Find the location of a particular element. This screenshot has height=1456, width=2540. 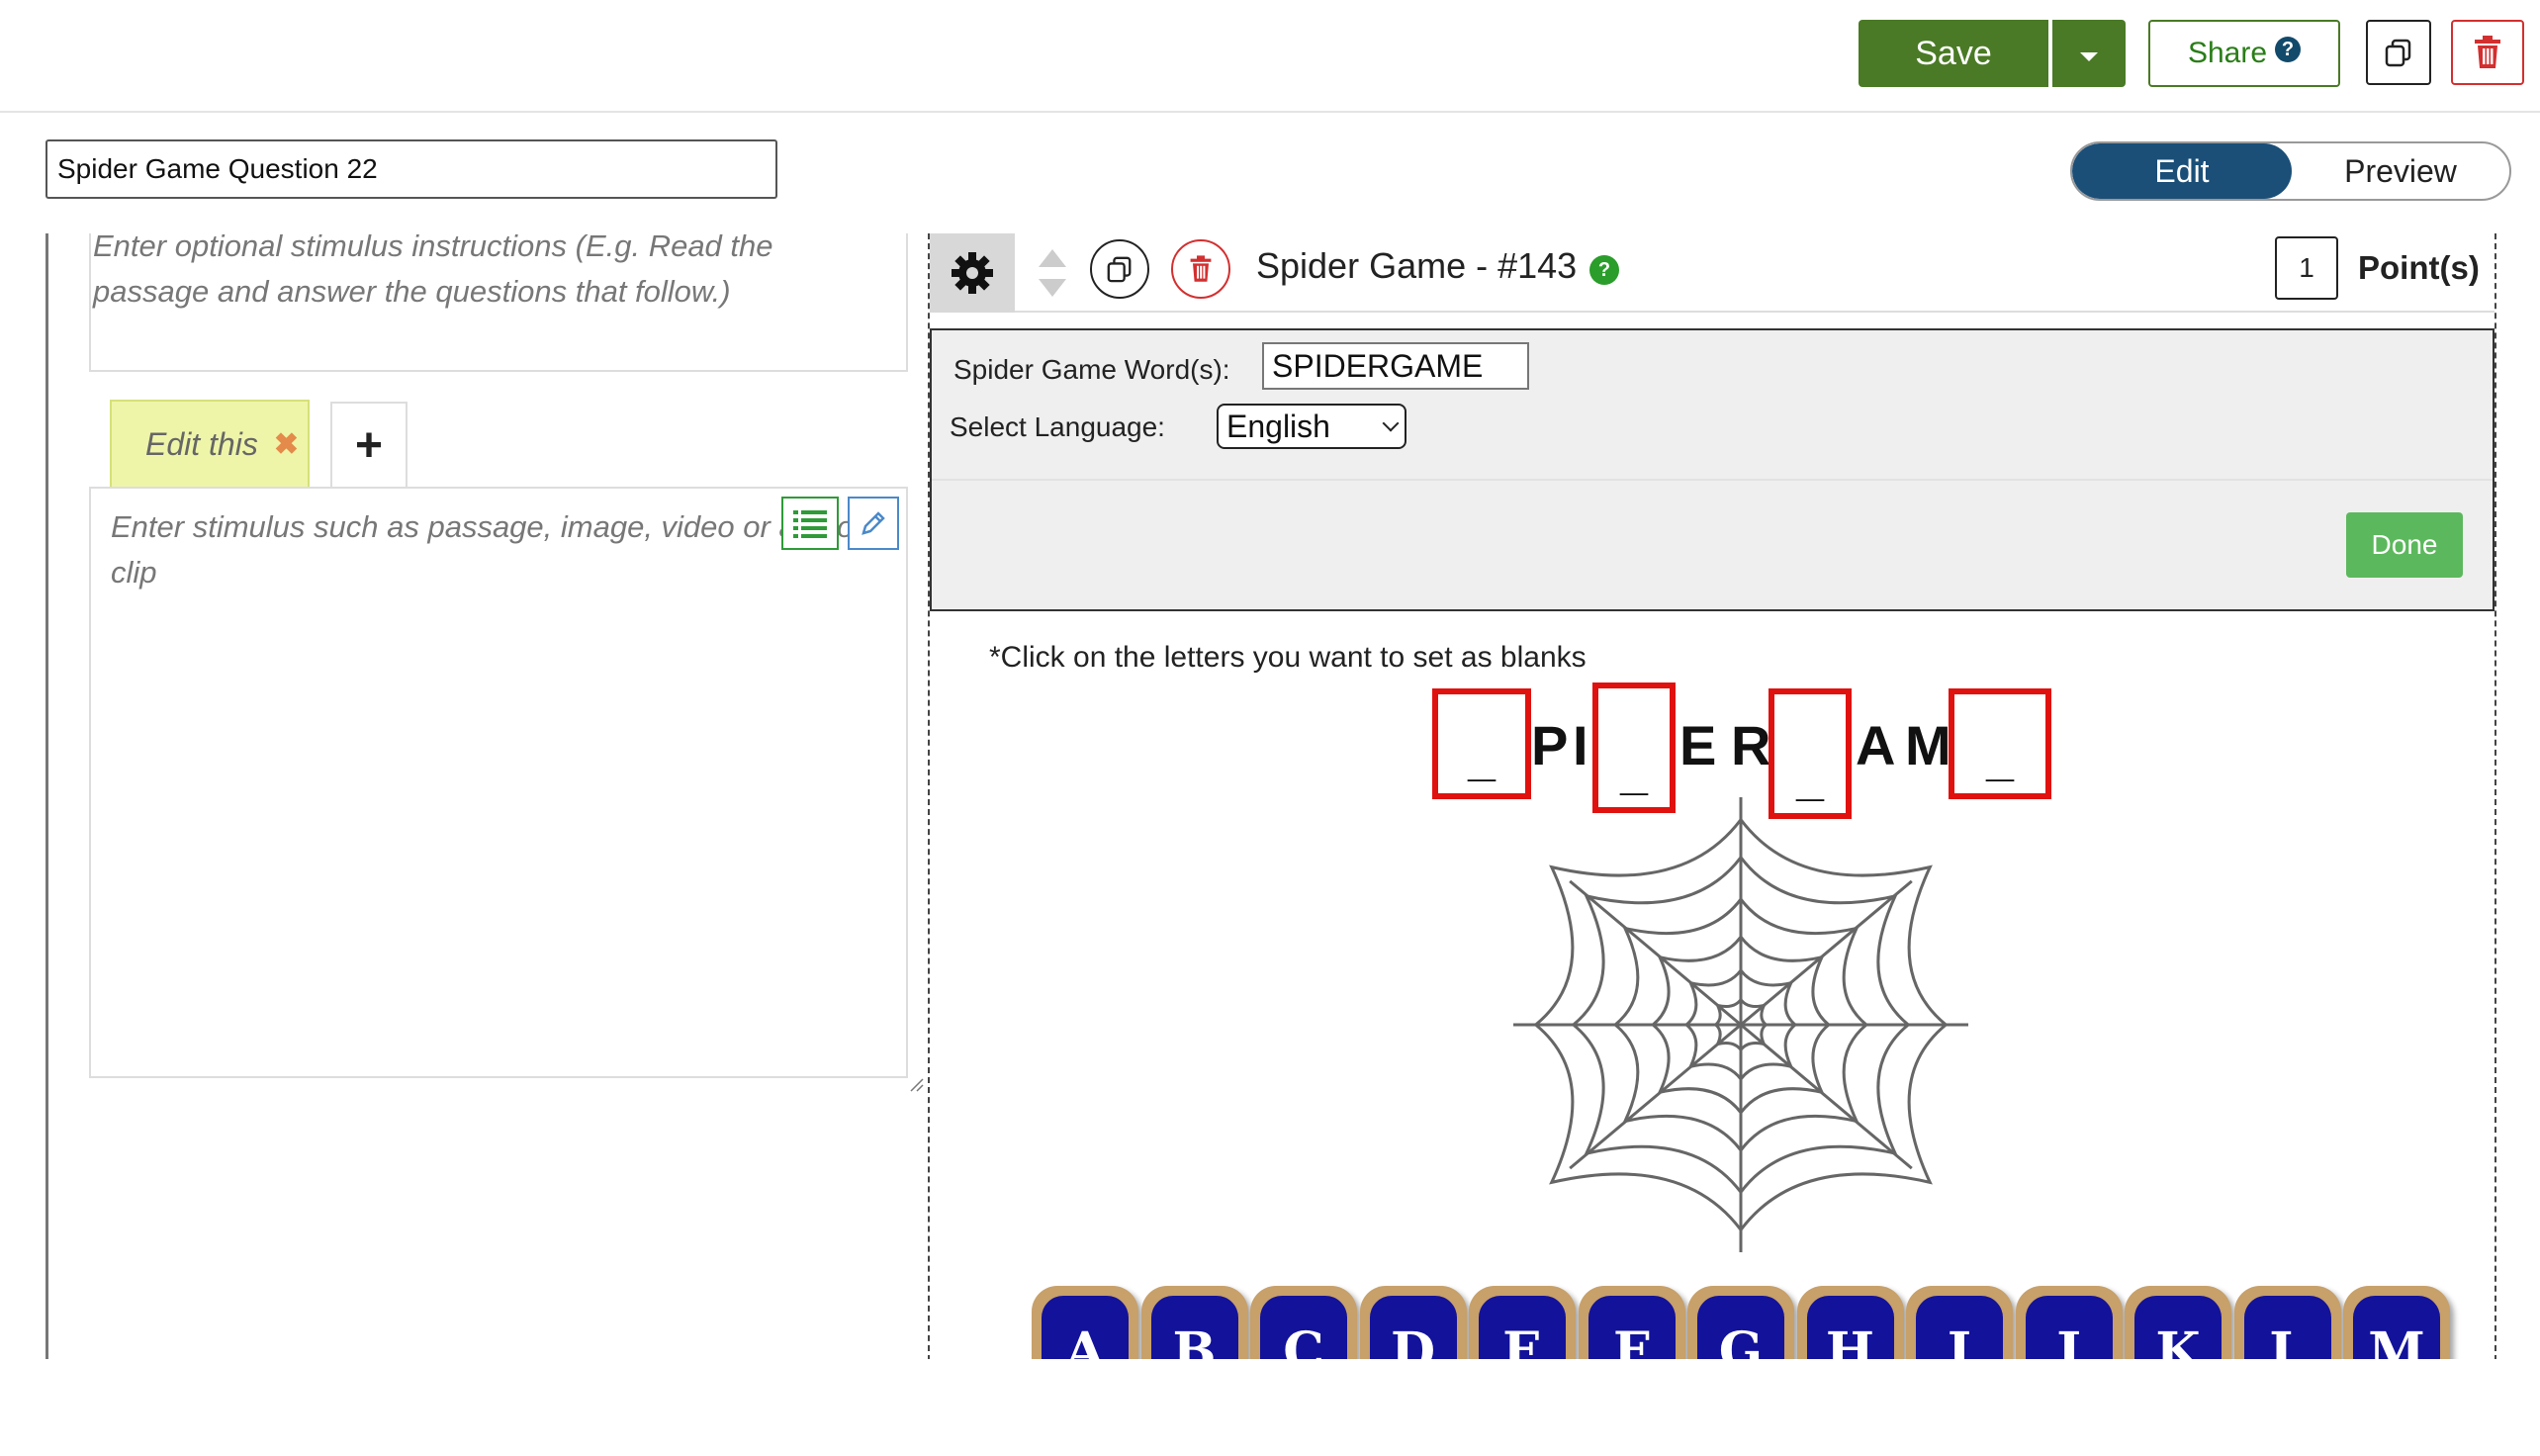

letter-keyboard: ABCDEFGHIJKLM is located at coordinates (1749, 1322).